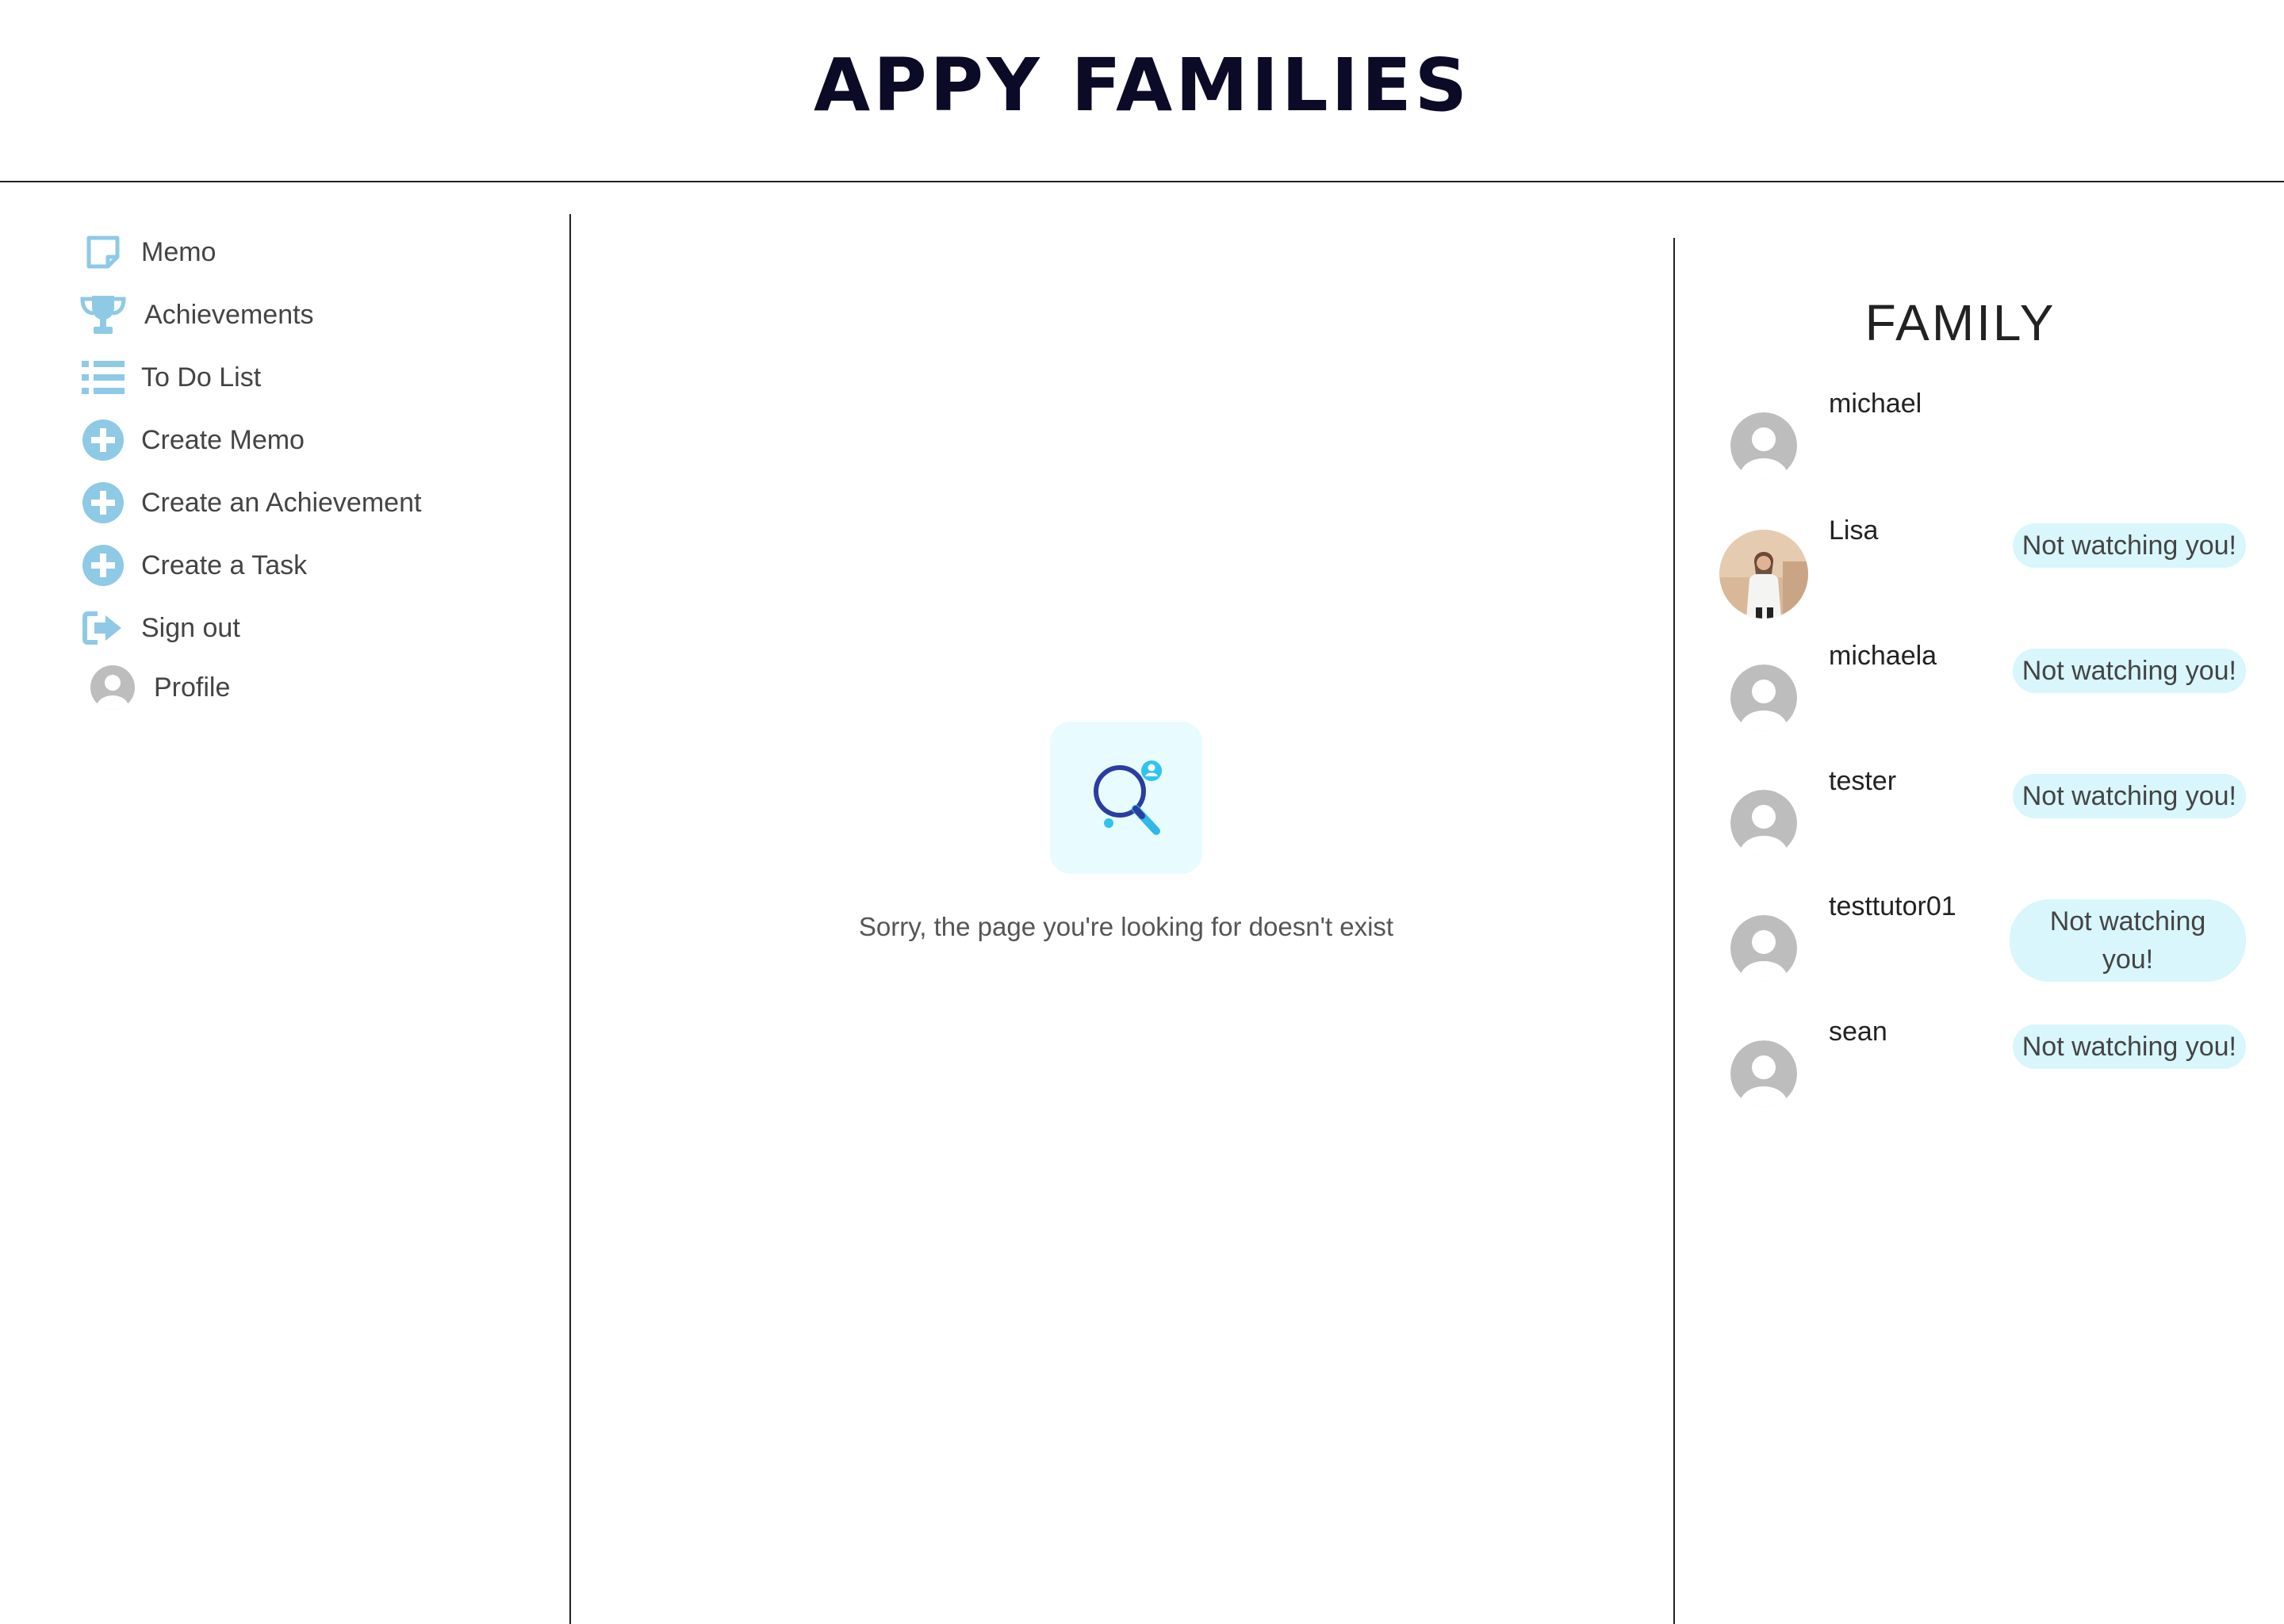 This screenshot has width=2284, height=1624. What do you see at coordinates (223, 439) in the screenshot?
I see `sidebar-item-label: Create Memo` at bounding box center [223, 439].